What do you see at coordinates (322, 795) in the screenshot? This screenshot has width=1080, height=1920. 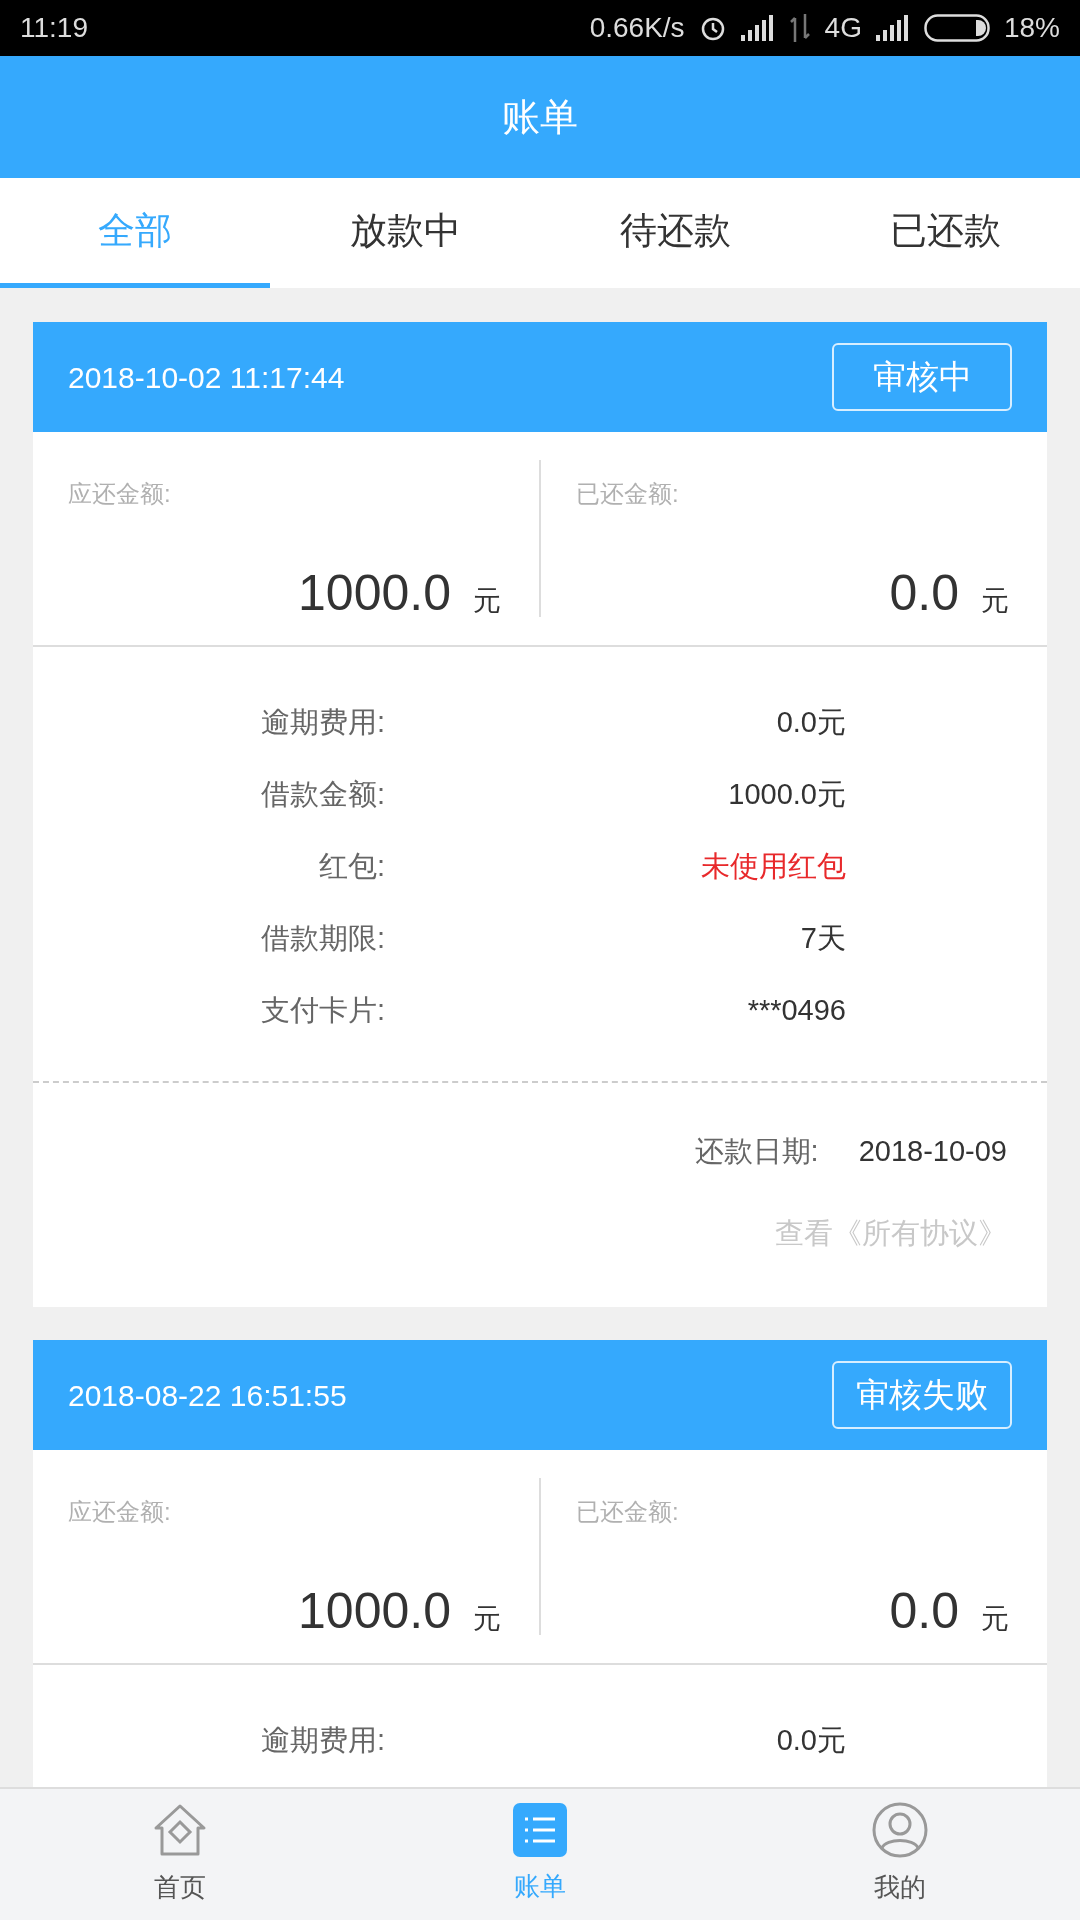 I see `detail-label: 借款金额:` at bounding box center [322, 795].